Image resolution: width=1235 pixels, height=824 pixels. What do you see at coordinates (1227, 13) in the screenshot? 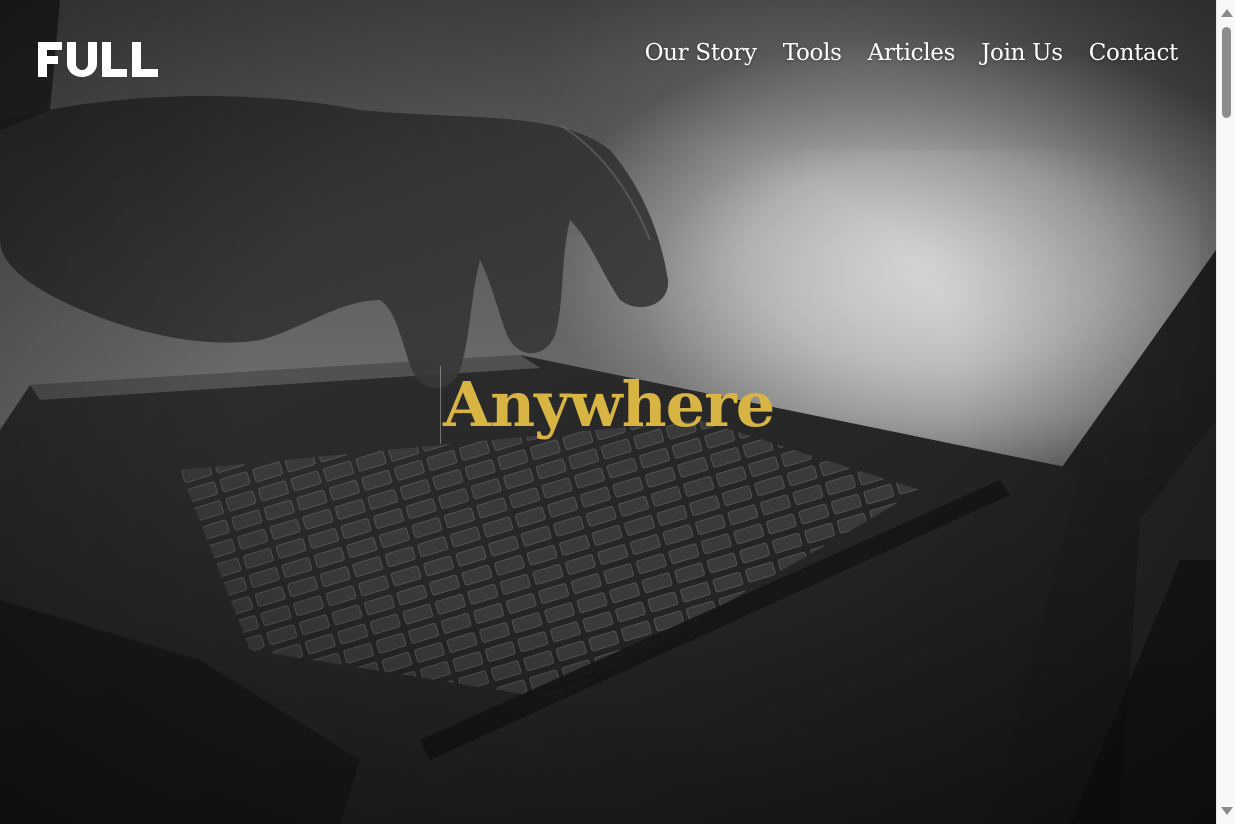
I see `scroll-up-arrow-icon` at bounding box center [1227, 13].